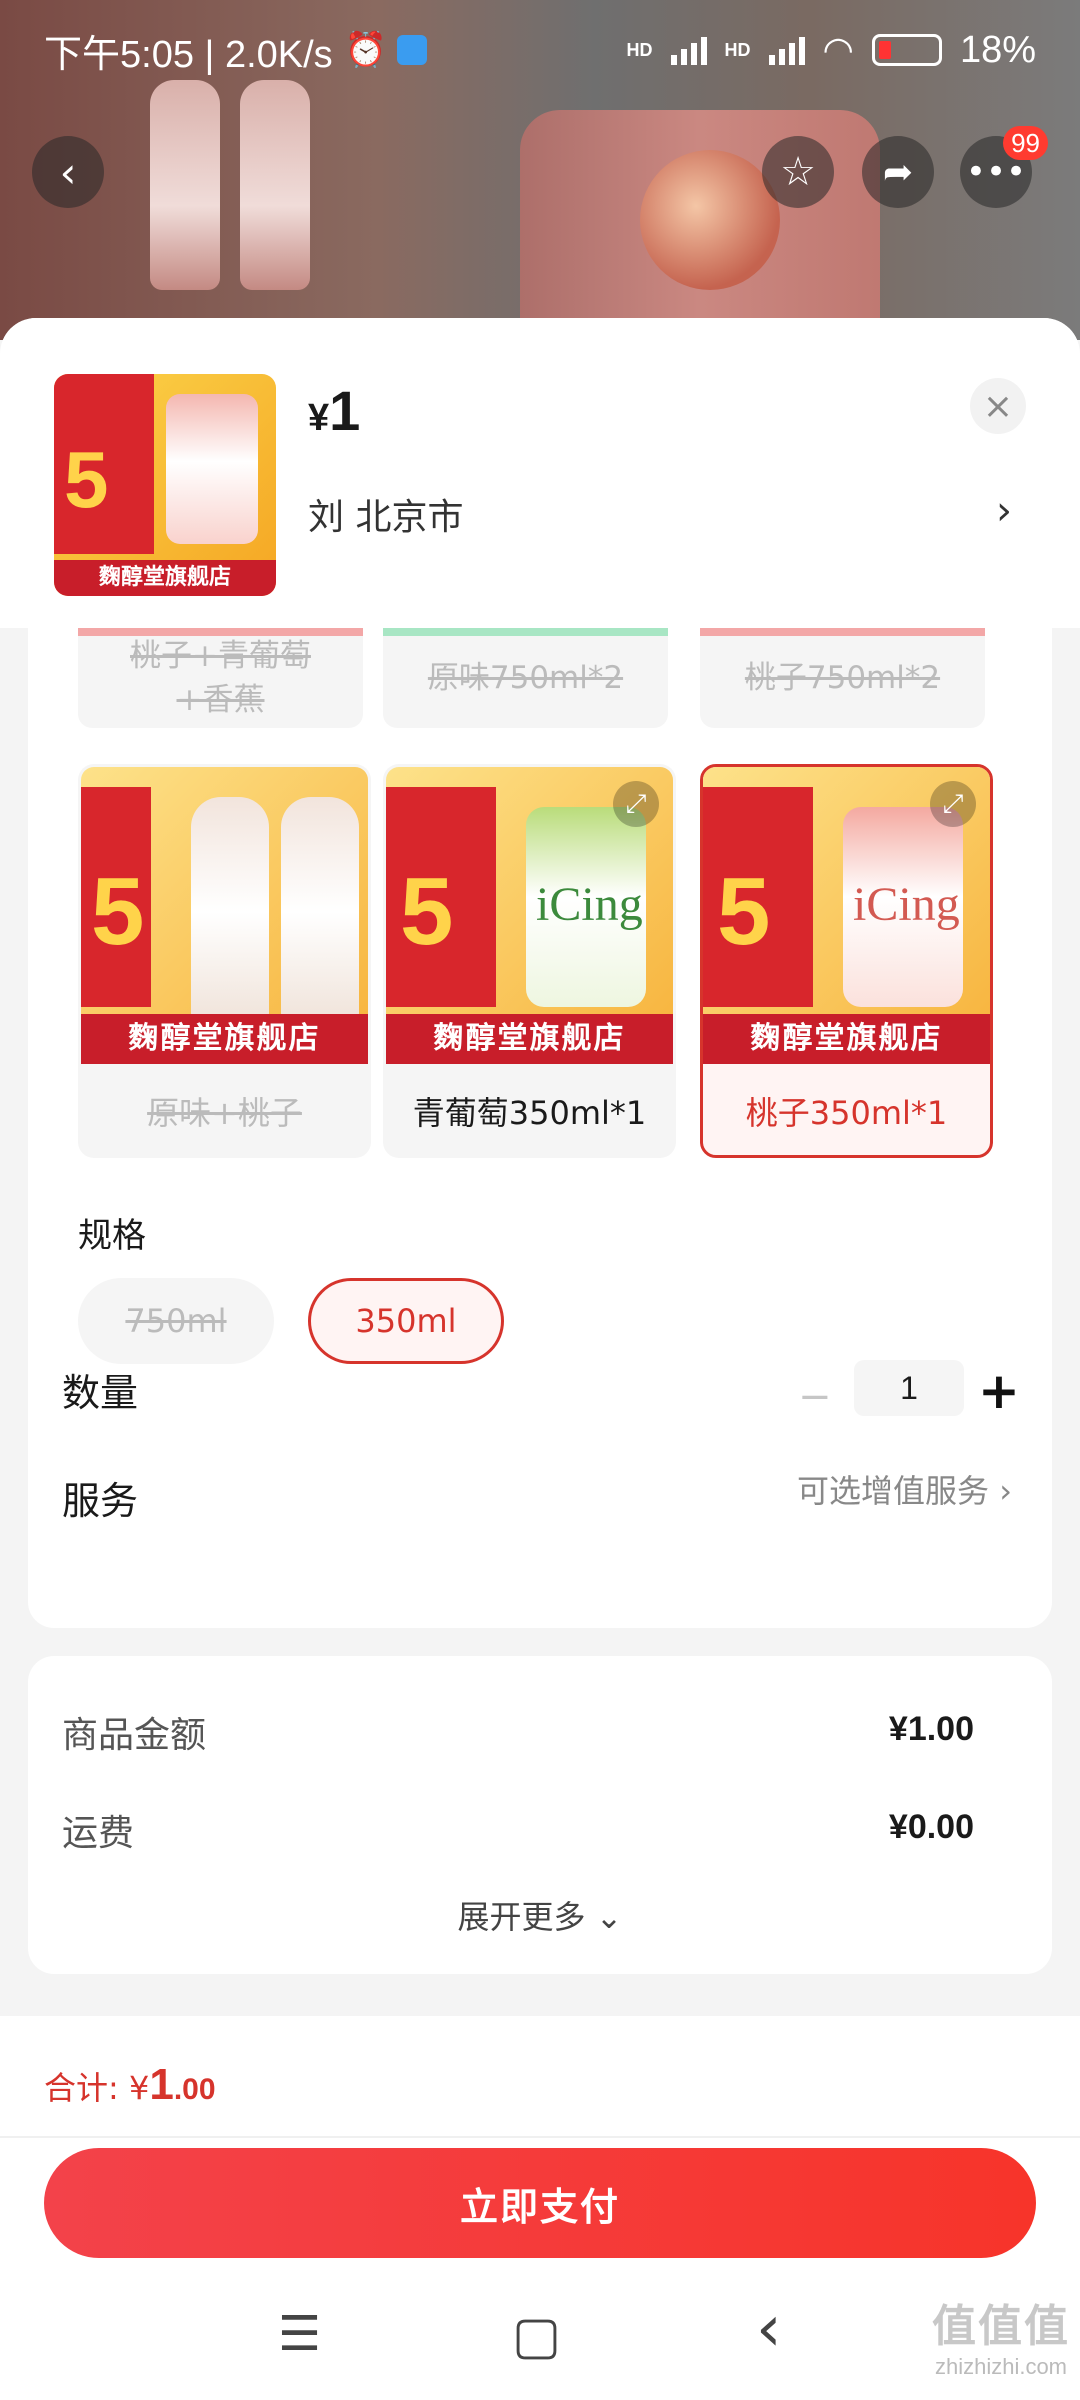 Image resolution: width=1080 pixels, height=2400 pixels. I want to click on service-options-link: 可选增值服务 ›, so click(904, 1489).